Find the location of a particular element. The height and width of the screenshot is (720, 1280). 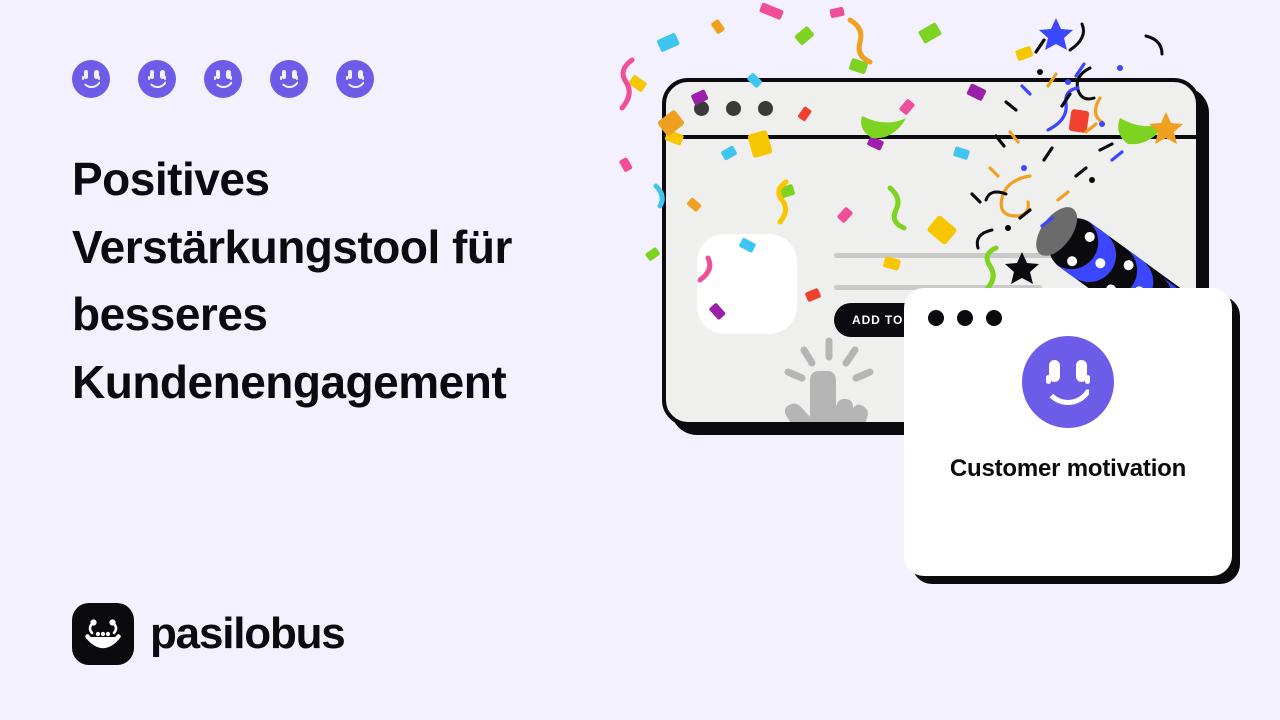

card-face-wrap is located at coordinates (1068, 382).